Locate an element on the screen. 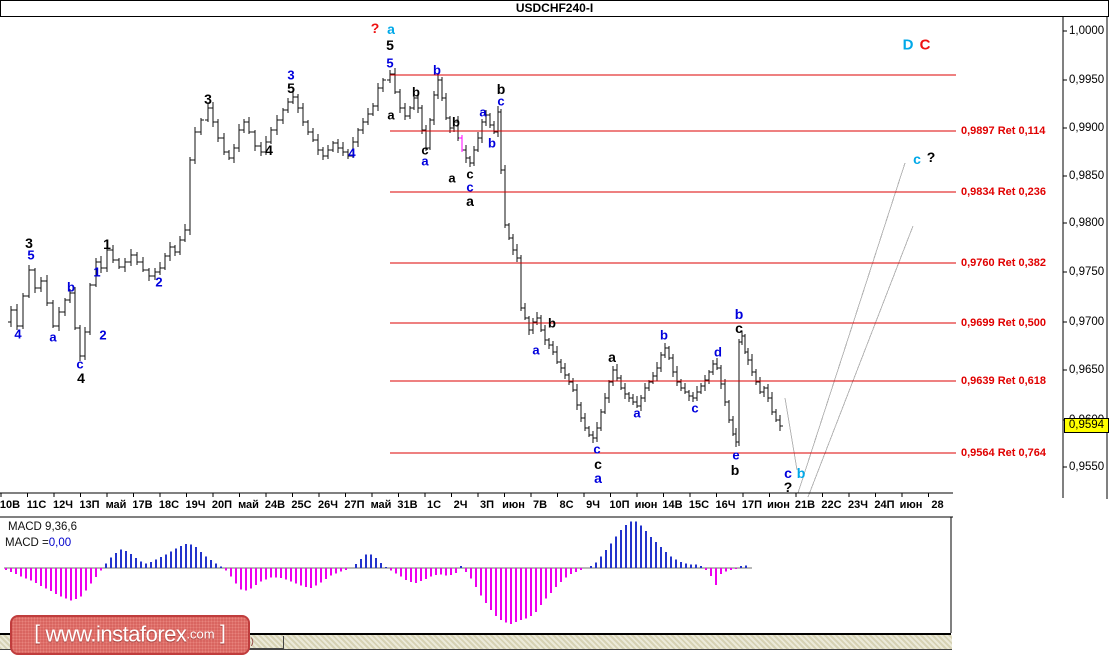 The height and width of the screenshot is (663, 1109). x-axis-label: 21В is located at coordinates (805, 505).